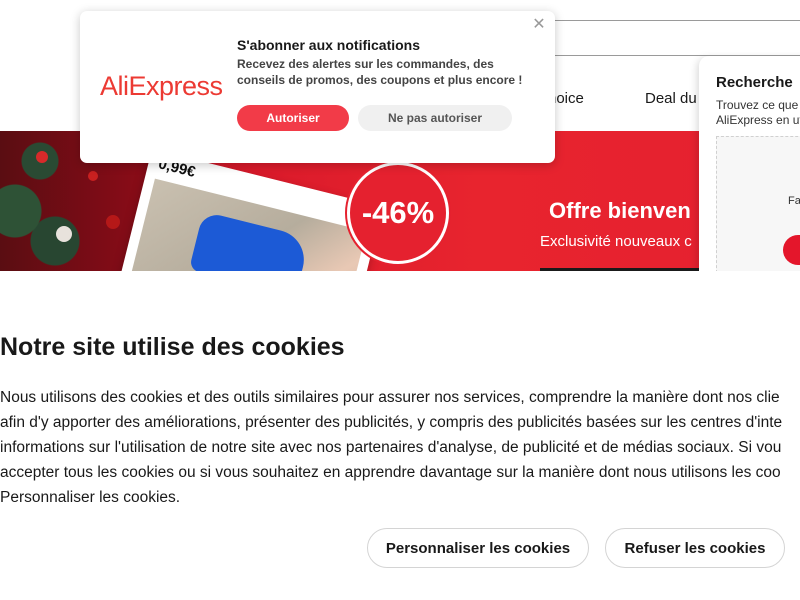 The image size is (800, 600). What do you see at coordinates (754, 82) in the screenshot?
I see `side-panel-title: Recherche` at bounding box center [754, 82].